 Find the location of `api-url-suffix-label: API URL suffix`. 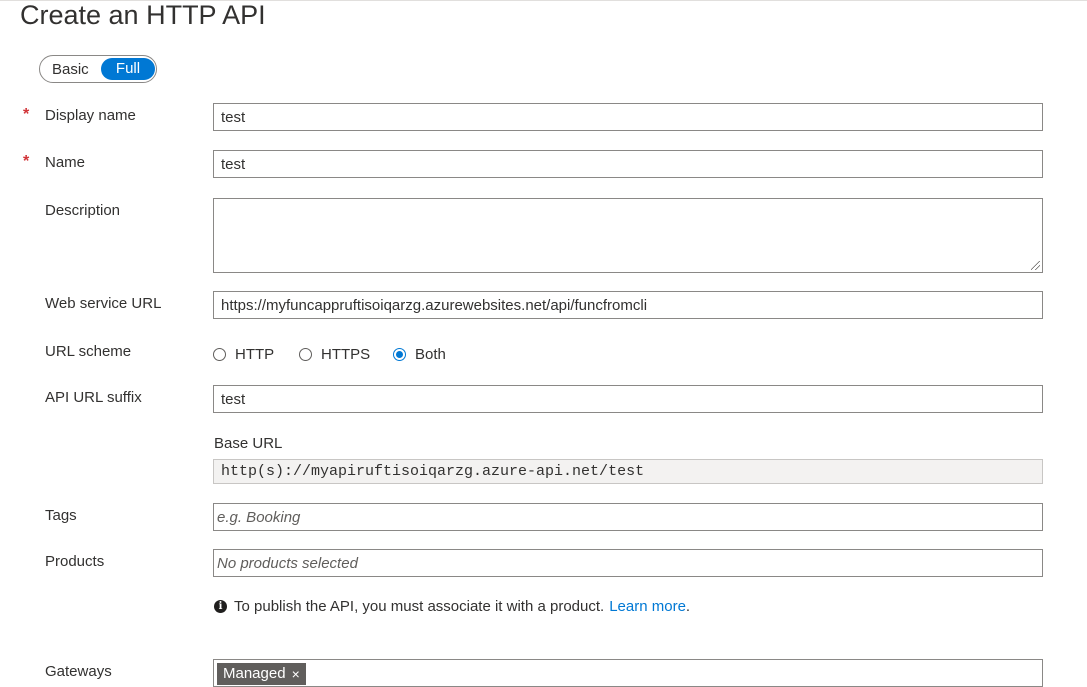

api-url-suffix-label: API URL suffix is located at coordinates (93, 397).